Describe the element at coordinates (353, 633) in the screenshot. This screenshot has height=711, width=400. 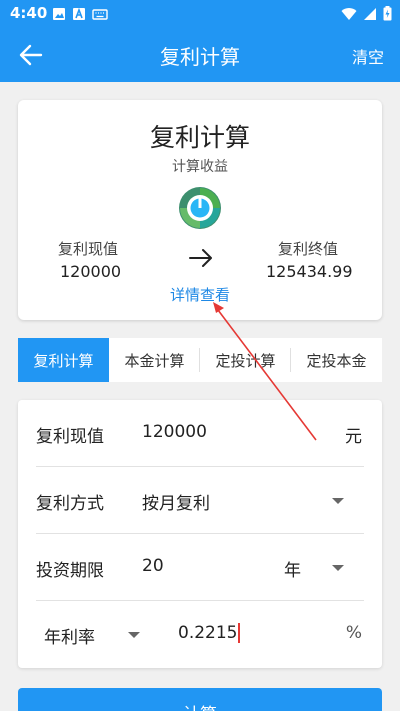
I see `percent-unit: %` at that location.